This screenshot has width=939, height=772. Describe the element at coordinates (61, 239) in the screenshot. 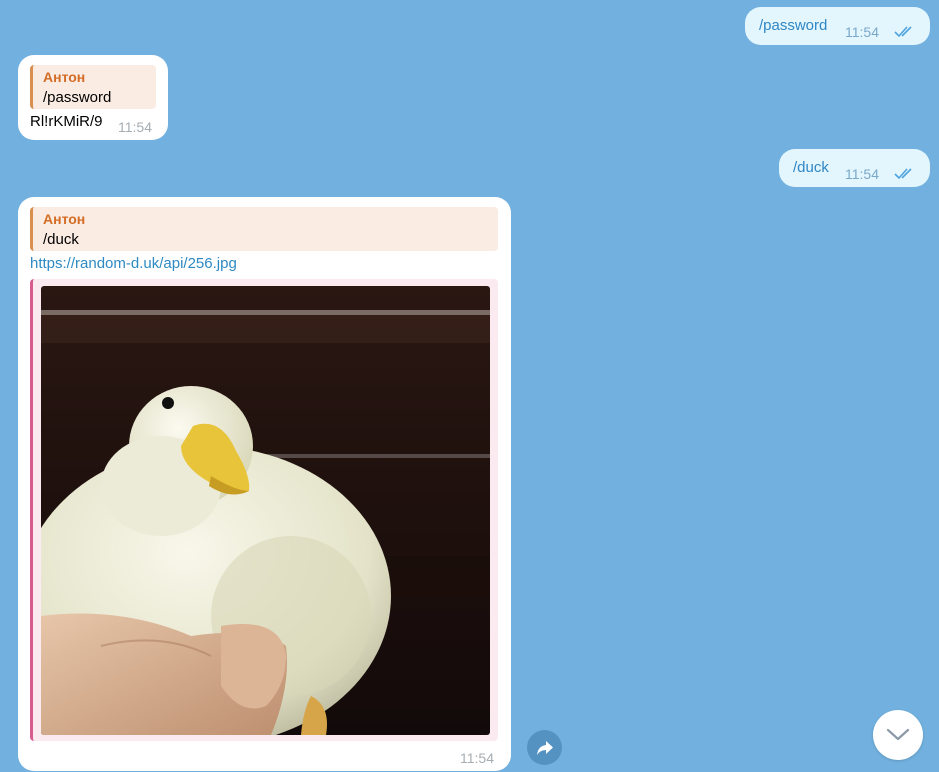

I see `reply-text: /duck` at that location.